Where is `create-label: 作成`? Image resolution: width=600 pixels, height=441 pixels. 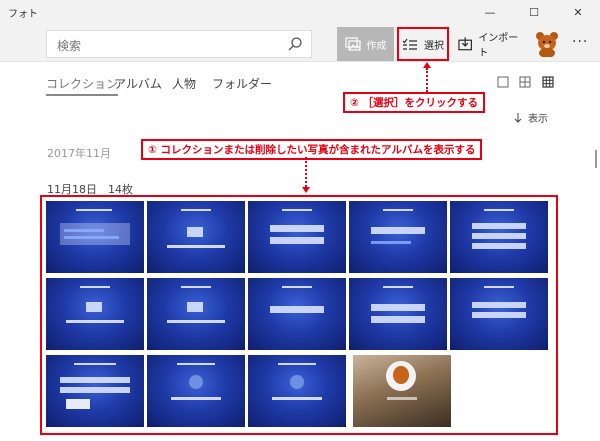
create-label: 作成 is located at coordinates (376, 46).